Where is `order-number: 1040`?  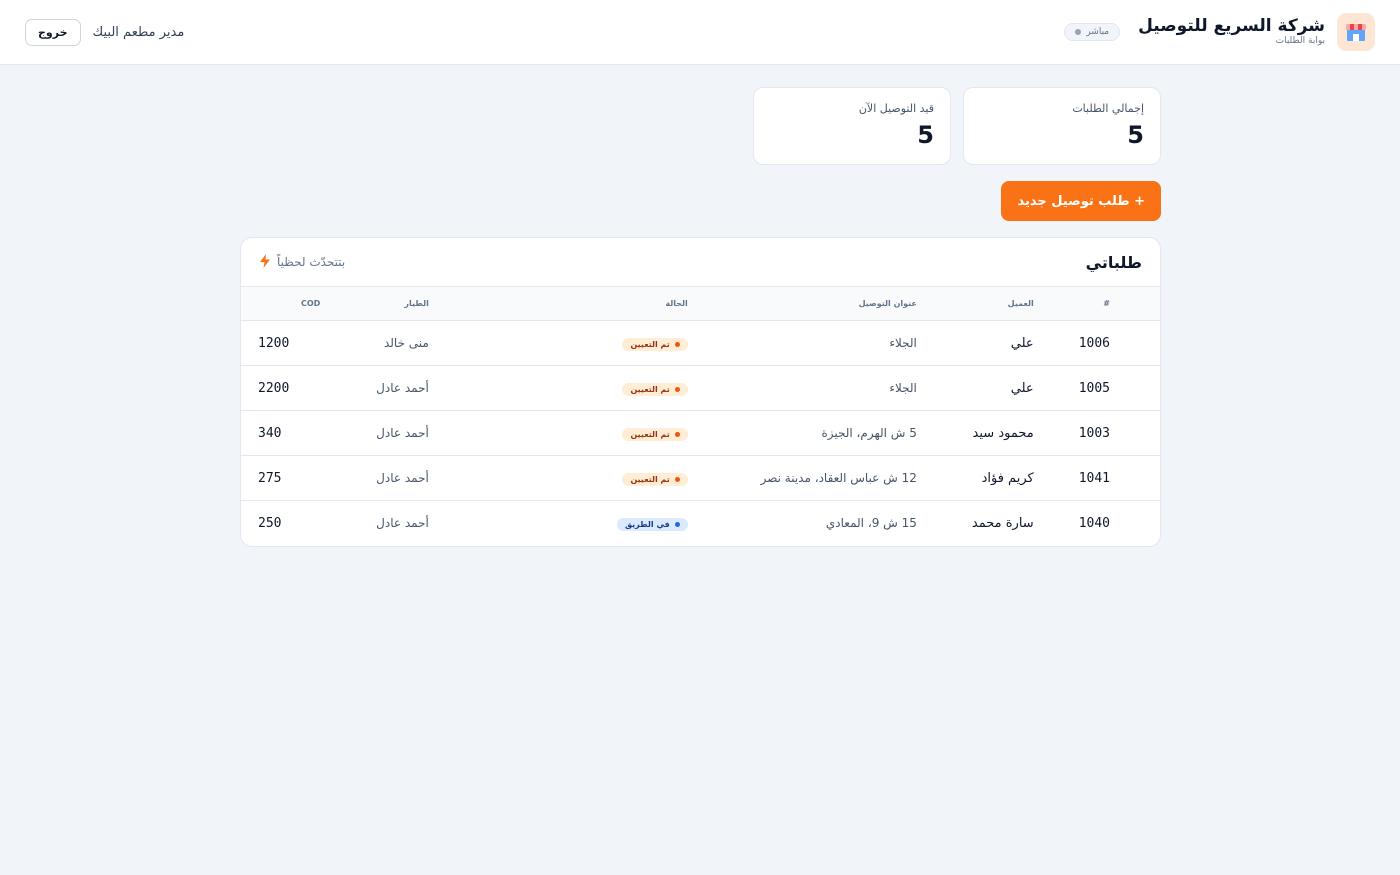
order-number: 1040 is located at coordinates (1094, 523).